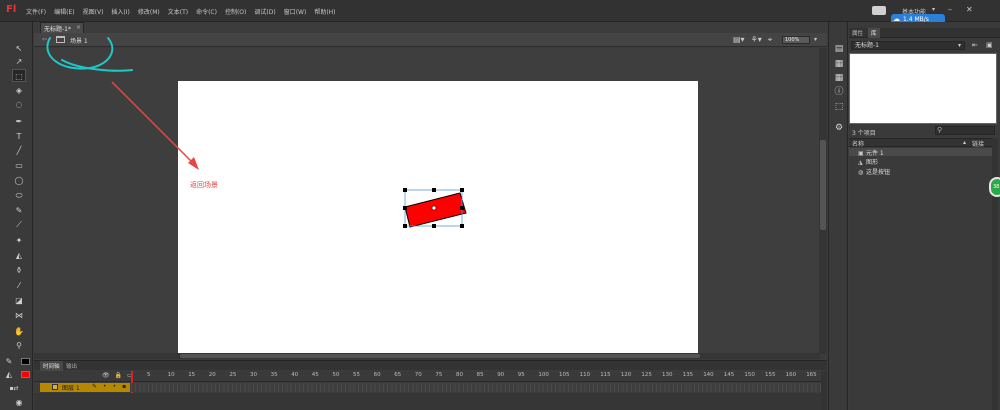  What do you see at coordinates (154, 124) in the screenshot?
I see `annotation-arrow-line` at bounding box center [154, 124].